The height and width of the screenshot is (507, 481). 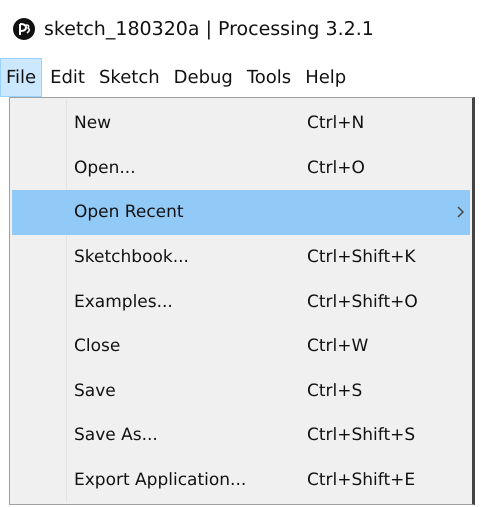 What do you see at coordinates (325, 77) in the screenshot?
I see `menu-bar-item: Help` at bounding box center [325, 77].